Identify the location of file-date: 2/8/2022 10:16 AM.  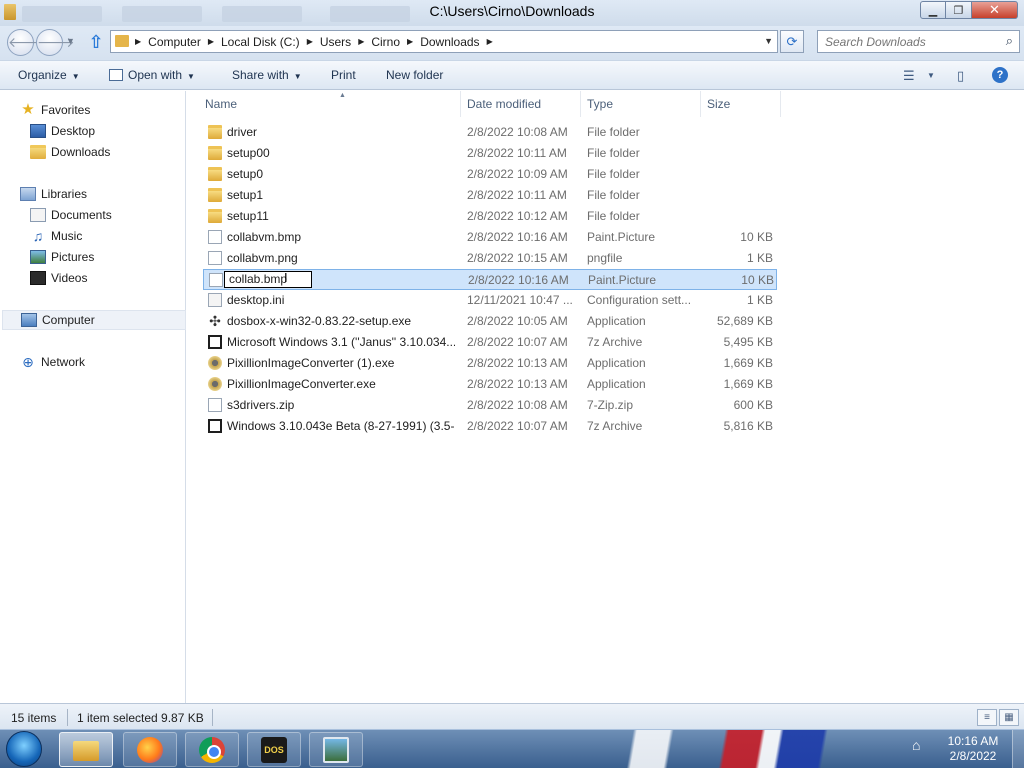
(518, 280).